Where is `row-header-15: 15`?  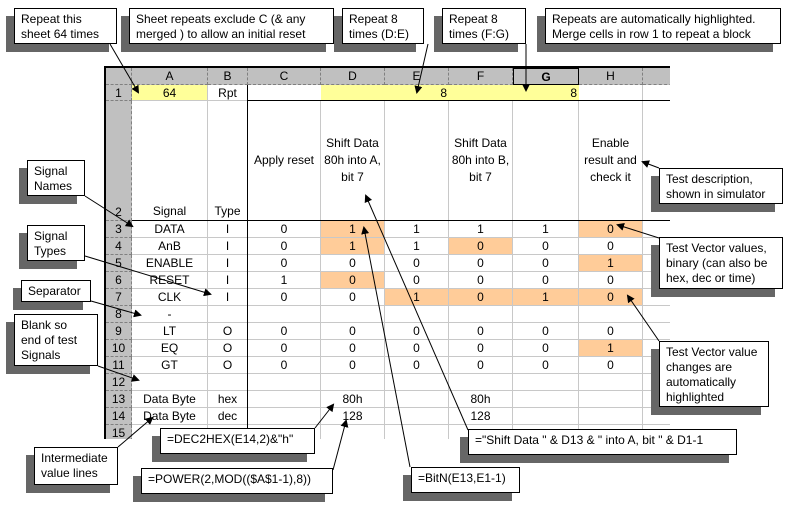
row-header-15: 15 is located at coordinates (119, 432).